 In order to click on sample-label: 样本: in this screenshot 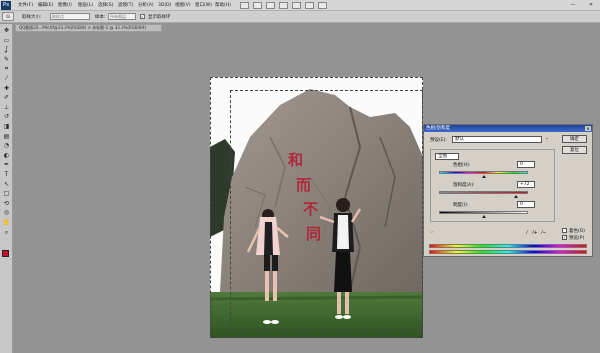, I will do `click(100, 17)`.